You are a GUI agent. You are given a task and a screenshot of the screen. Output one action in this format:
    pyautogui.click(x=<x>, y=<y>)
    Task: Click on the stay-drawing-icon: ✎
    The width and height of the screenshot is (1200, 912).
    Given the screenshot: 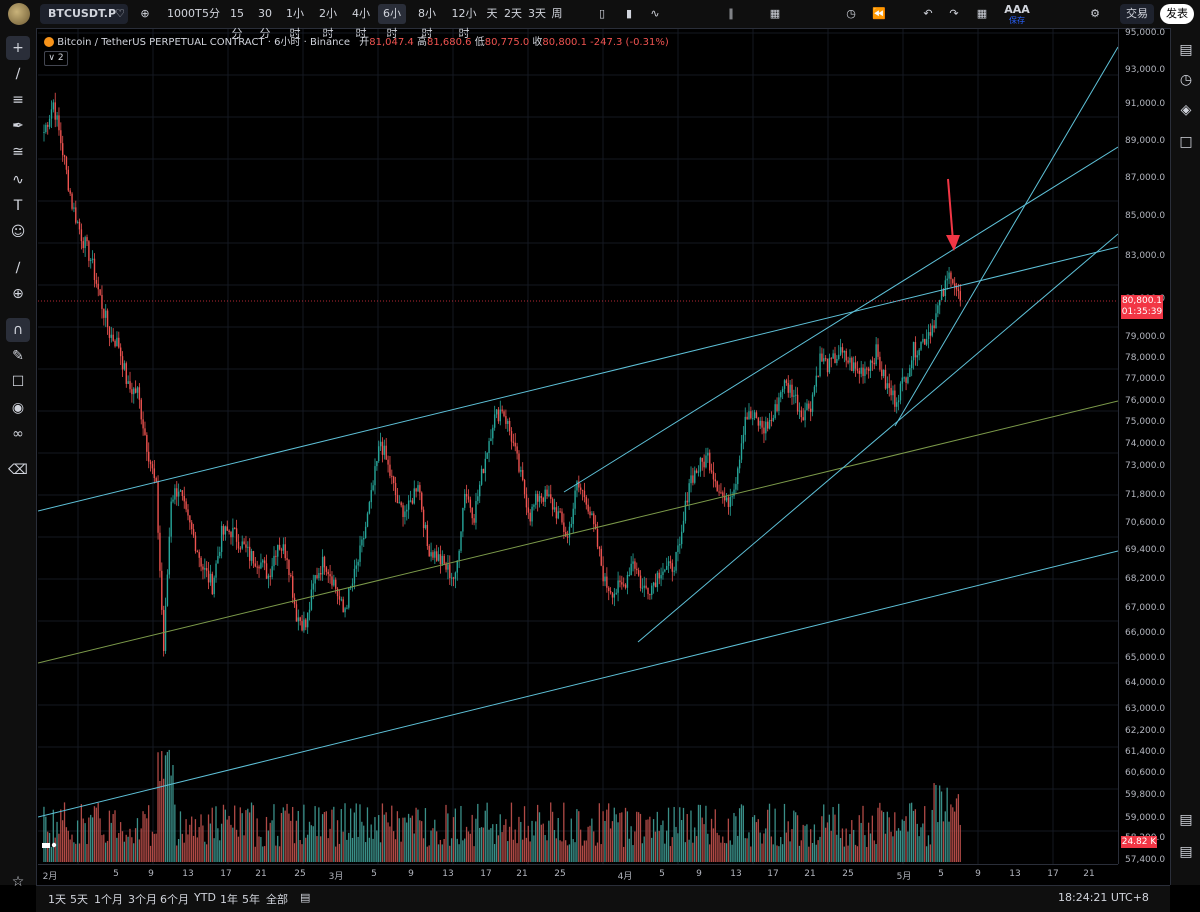 What is the action you would take?
    pyautogui.click(x=18, y=356)
    